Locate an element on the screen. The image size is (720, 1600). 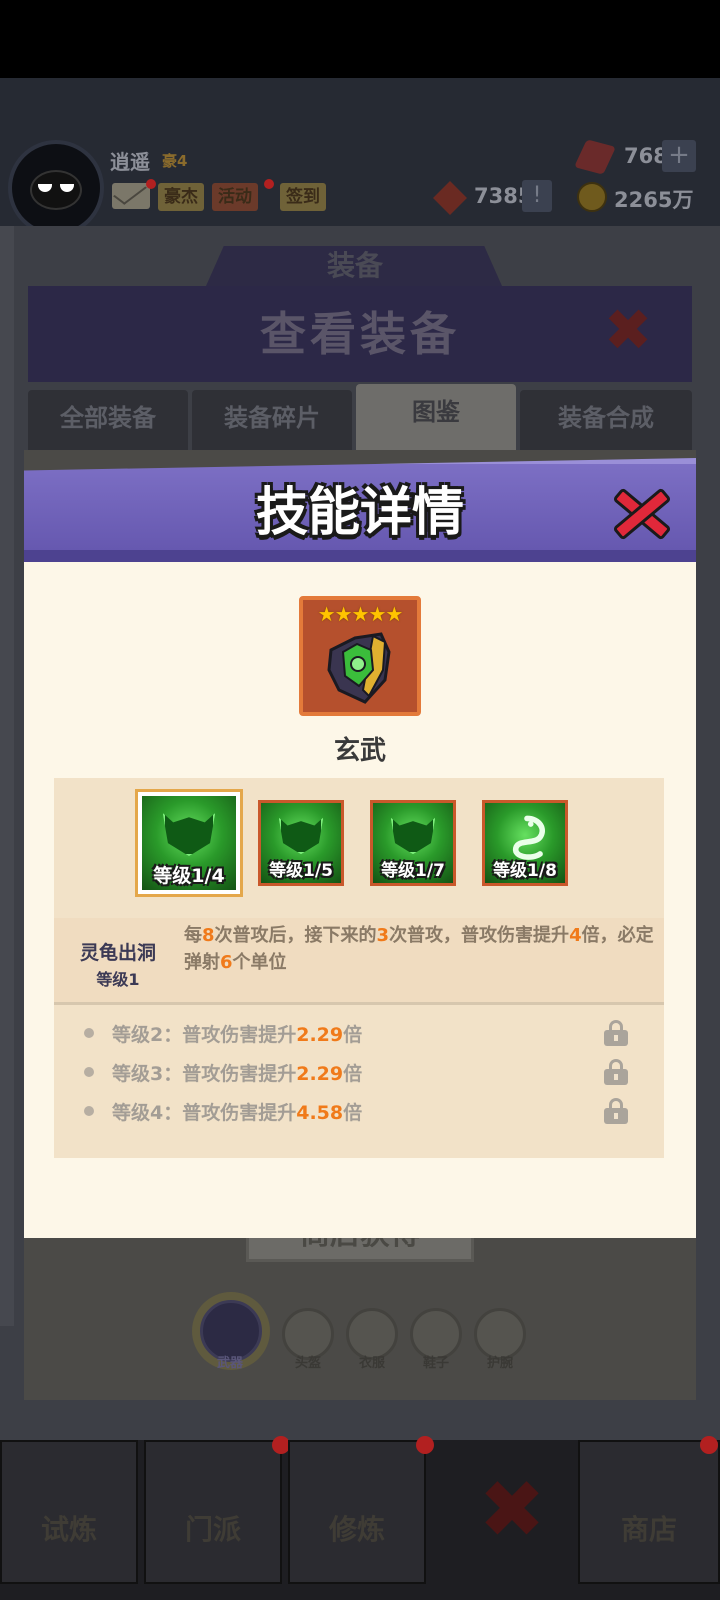
tab-all-equipment: 全部装备 is located at coordinates (108, 420).